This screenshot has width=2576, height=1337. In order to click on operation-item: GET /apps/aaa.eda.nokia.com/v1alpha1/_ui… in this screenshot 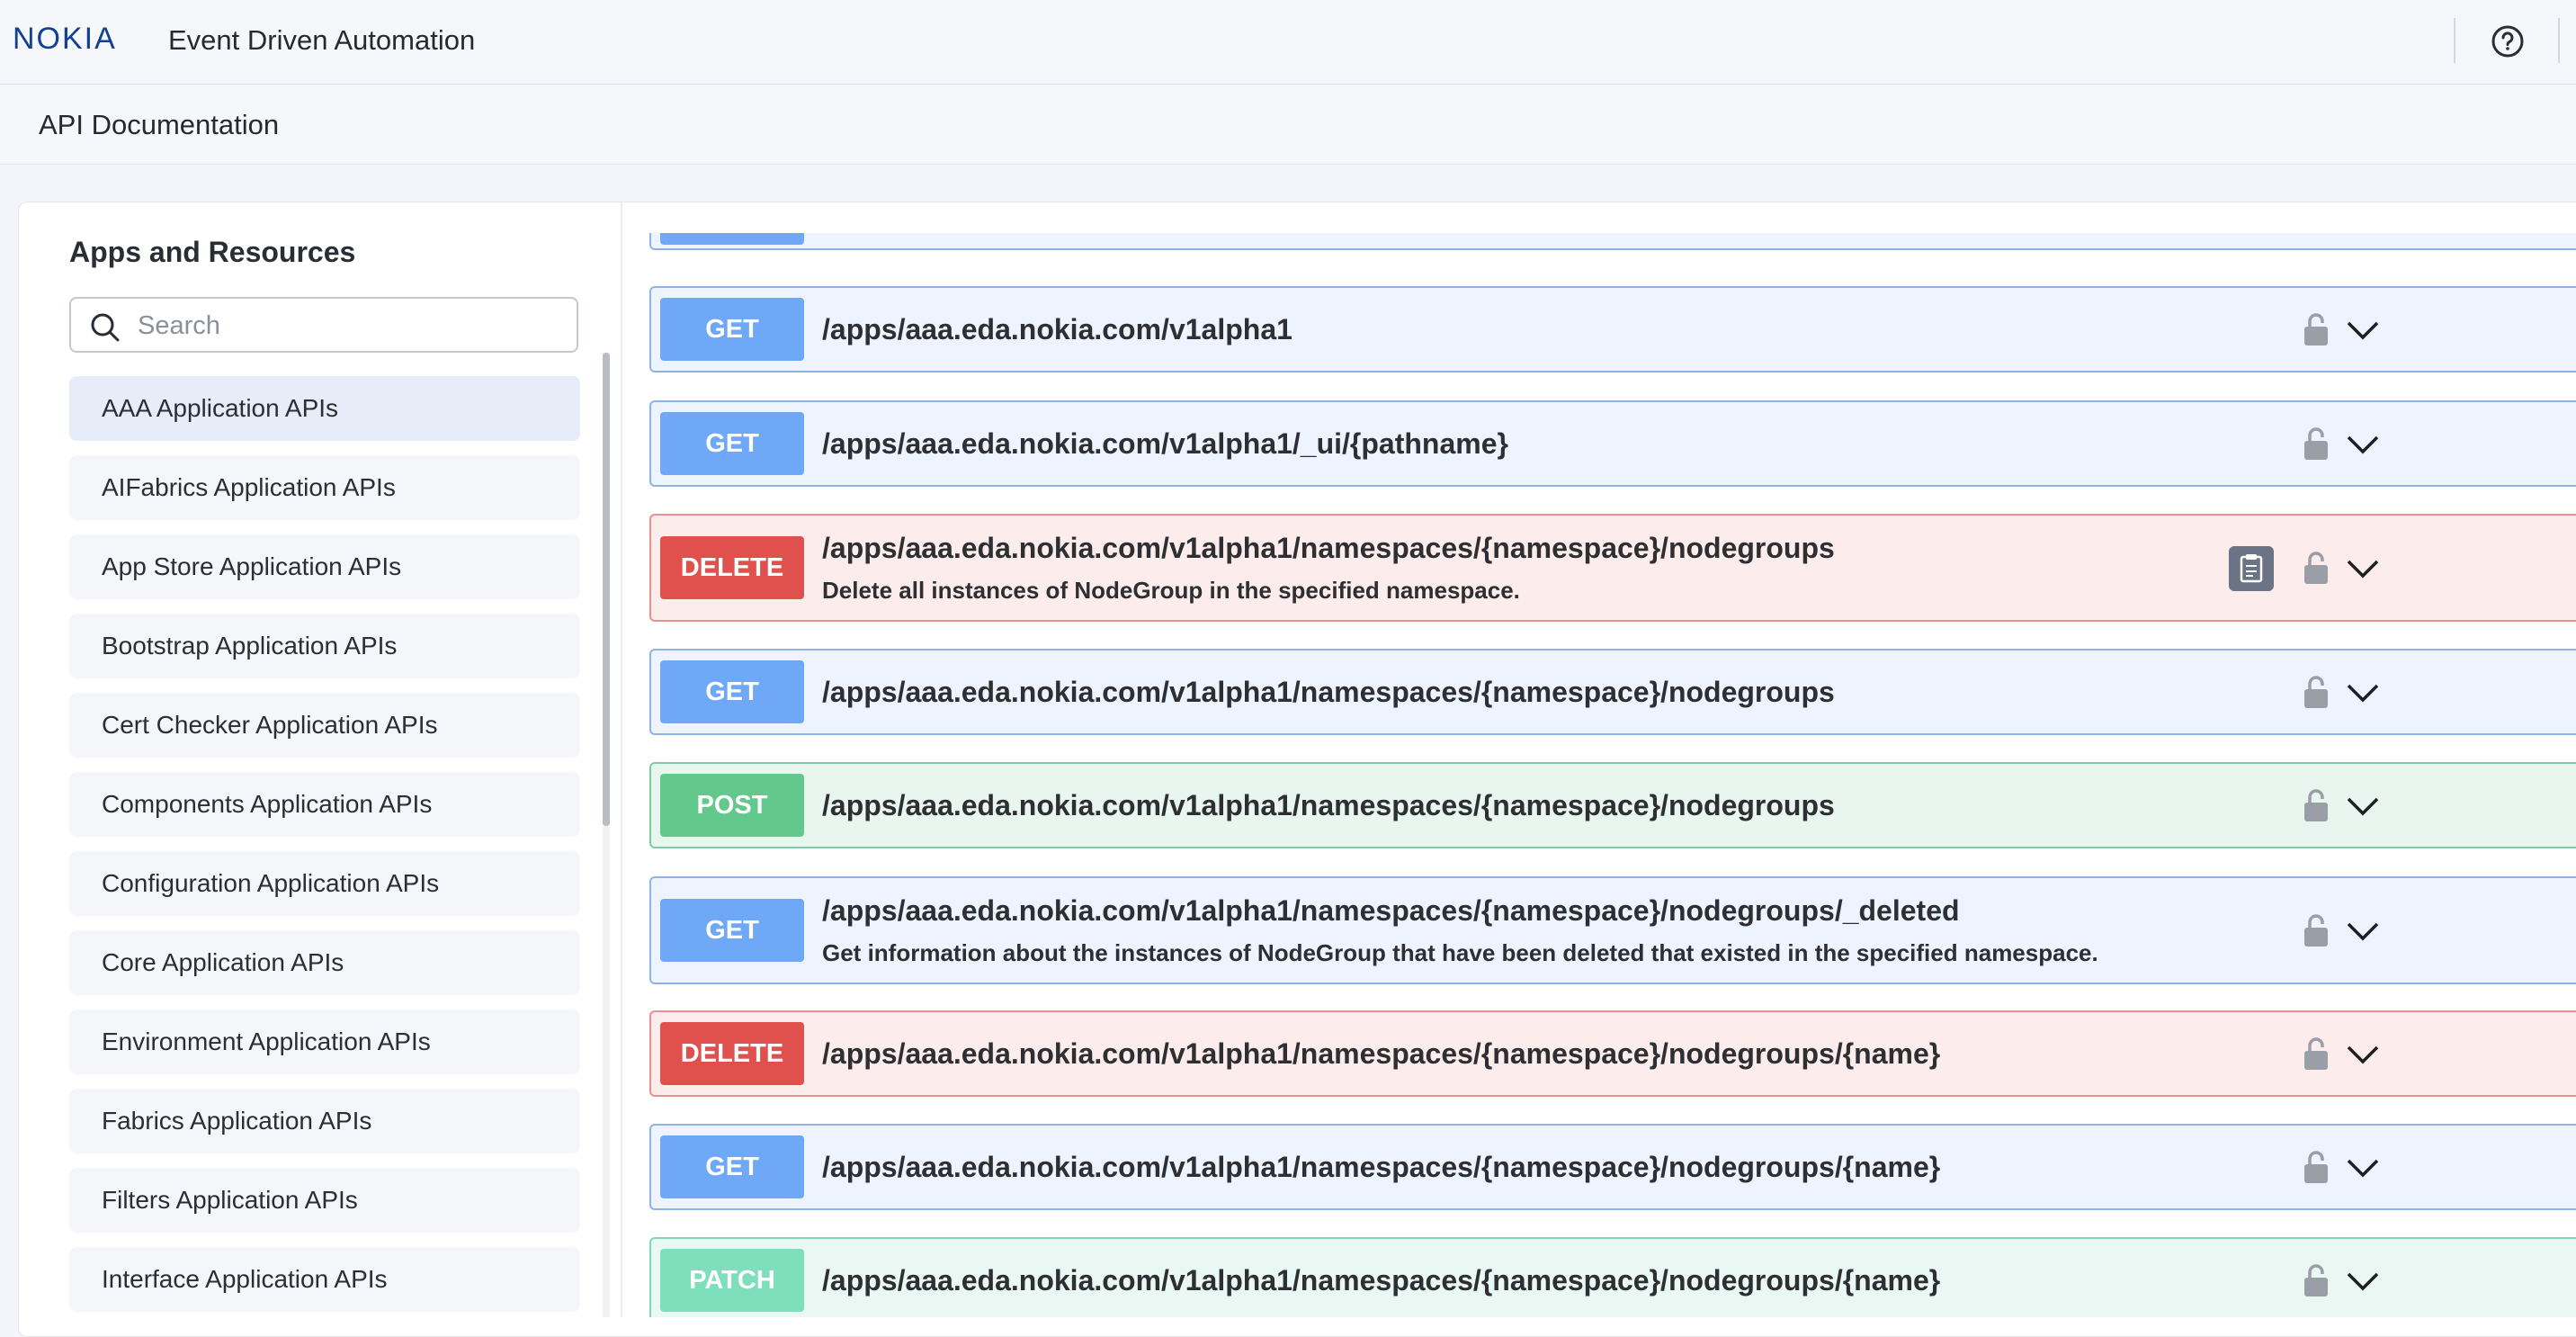, I will do `click(1612, 443)`.